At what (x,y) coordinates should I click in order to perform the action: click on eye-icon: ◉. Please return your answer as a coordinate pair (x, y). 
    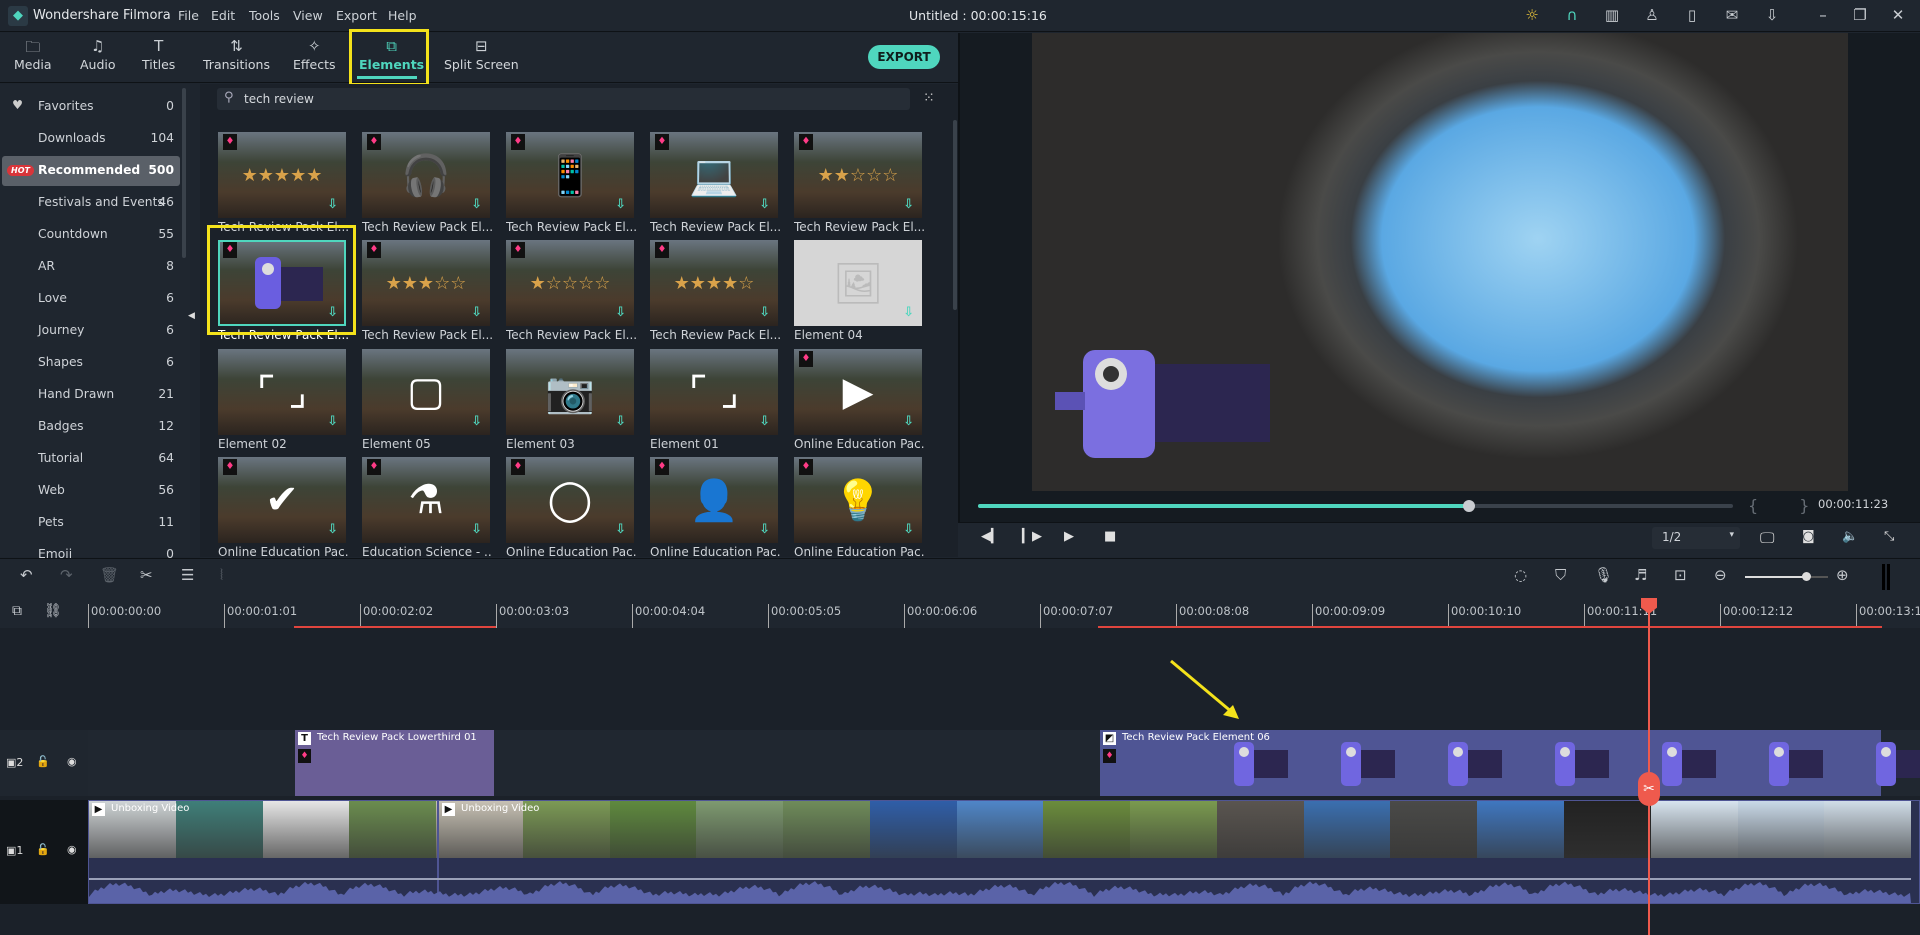
    Looking at the image, I should click on (72, 761).